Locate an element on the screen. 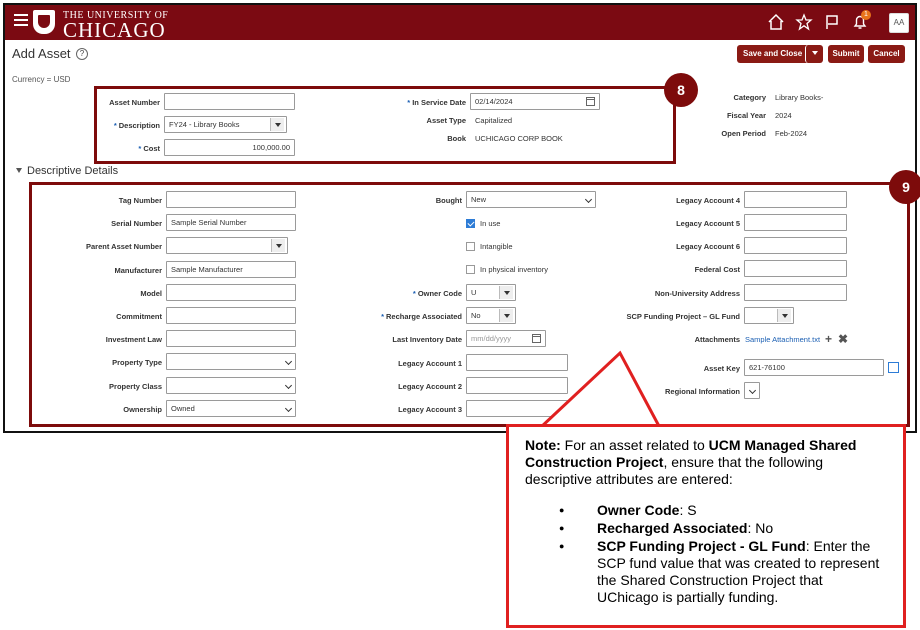 The height and width of the screenshot is (630, 920). legacy-account-2-label: Legacy Account 2 is located at coordinates (430, 386).